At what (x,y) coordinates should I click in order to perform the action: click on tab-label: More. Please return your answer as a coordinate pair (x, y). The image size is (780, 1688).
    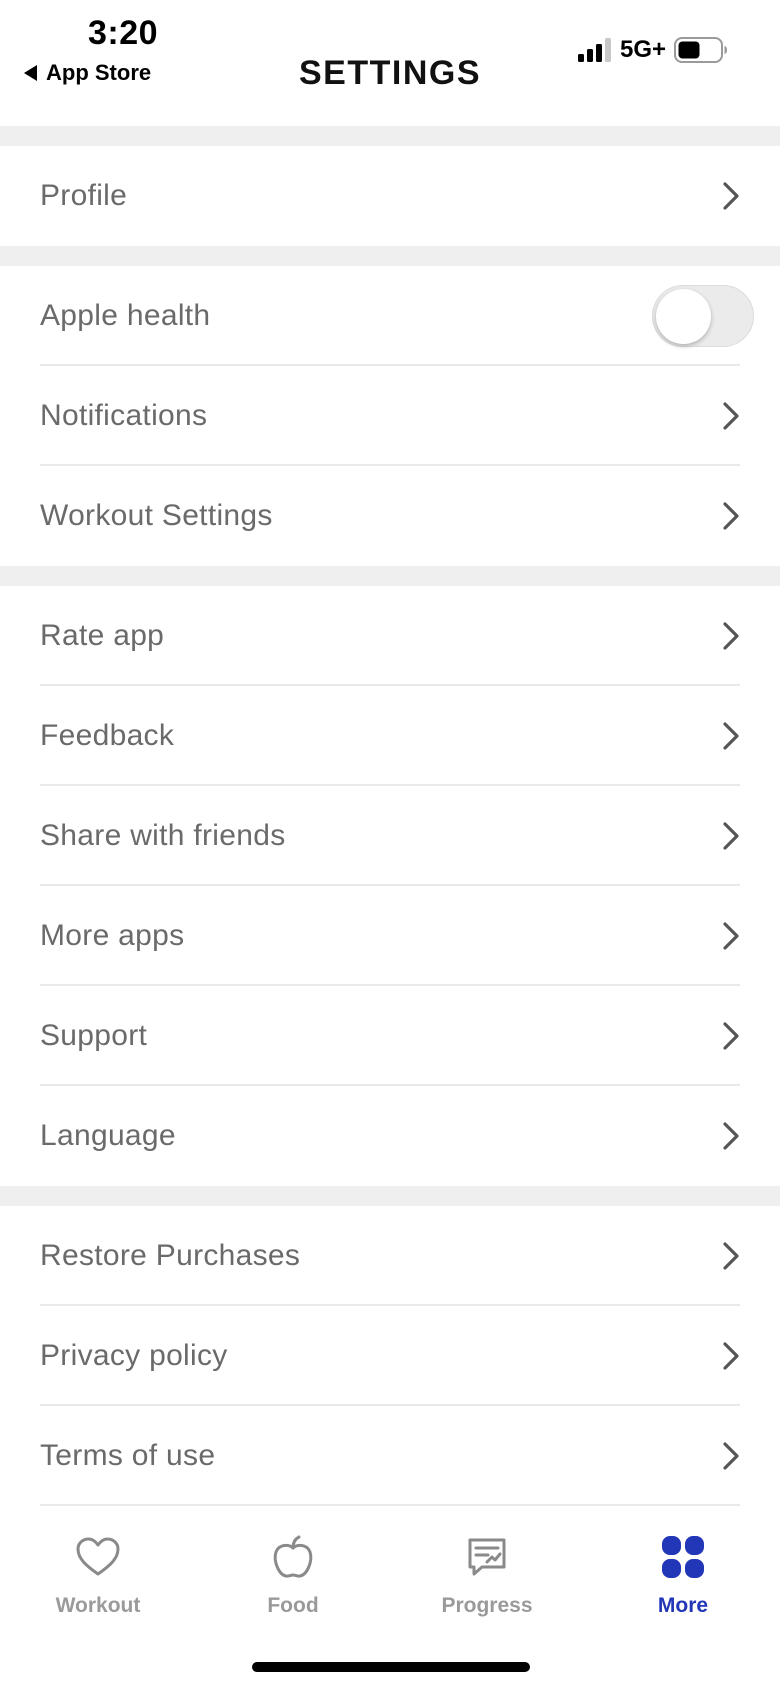
    Looking at the image, I should click on (683, 1605).